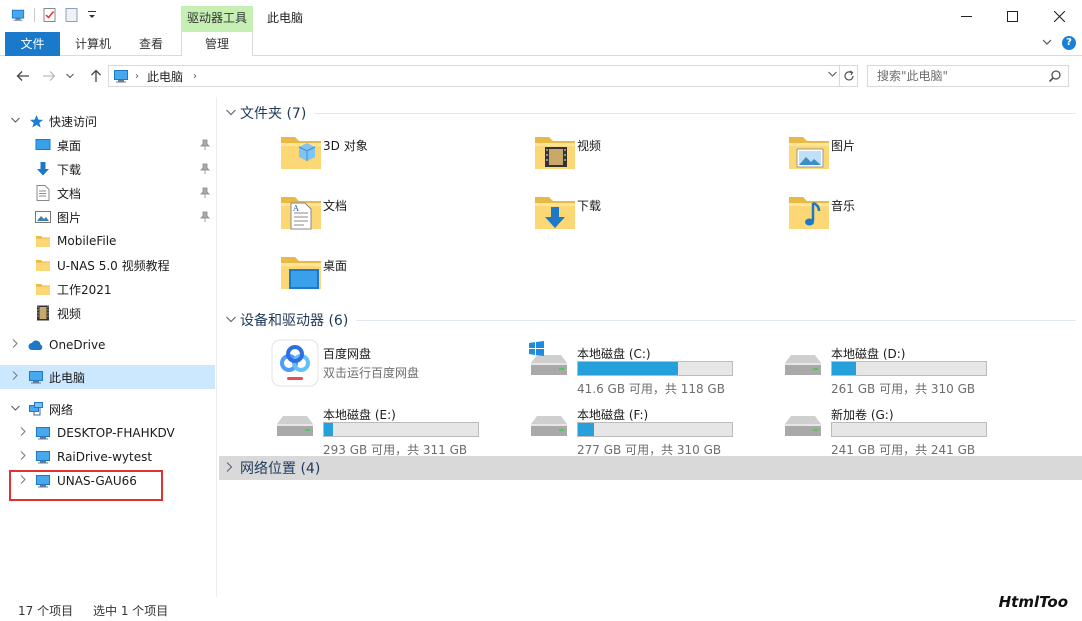 This screenshot has width=1082, height=621. What do you see at coordinates (1055, 77) in the screenshot?
I see `search-icon` at bounding box center [1055, 77].